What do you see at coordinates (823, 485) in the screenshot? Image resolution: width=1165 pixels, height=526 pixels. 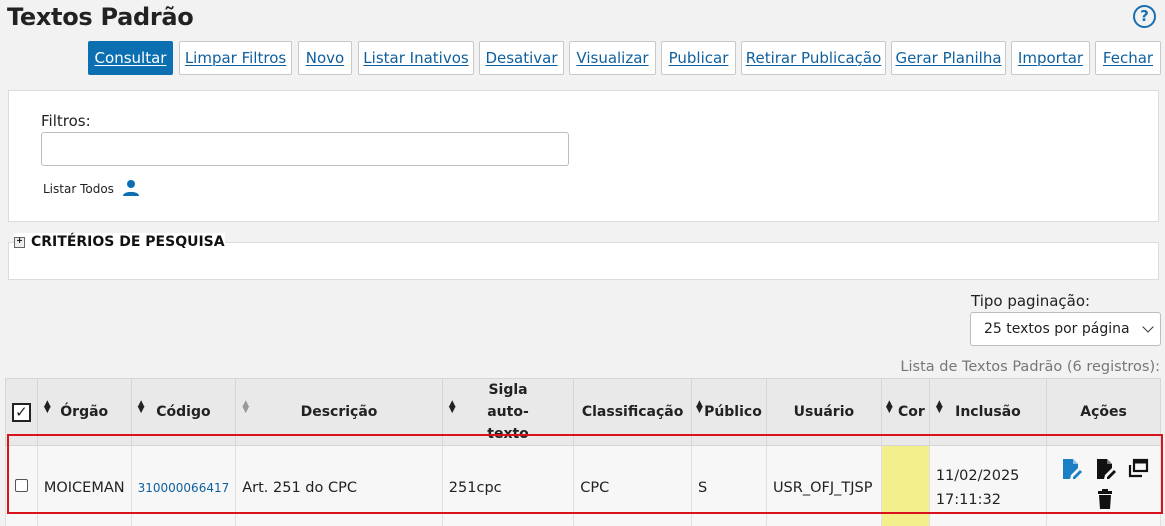 I see `cell-usuario: USR_OFJ_TJSP` at bounding box center [823, 485].